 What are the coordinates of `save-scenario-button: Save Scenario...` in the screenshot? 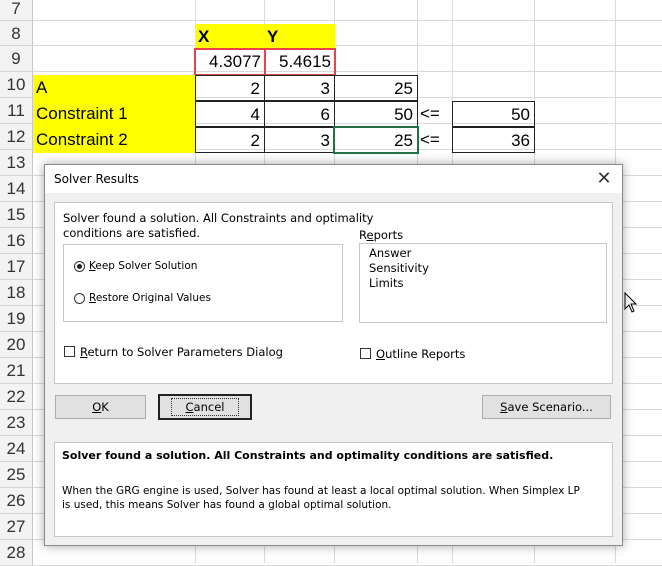 It's located at (546, 407).